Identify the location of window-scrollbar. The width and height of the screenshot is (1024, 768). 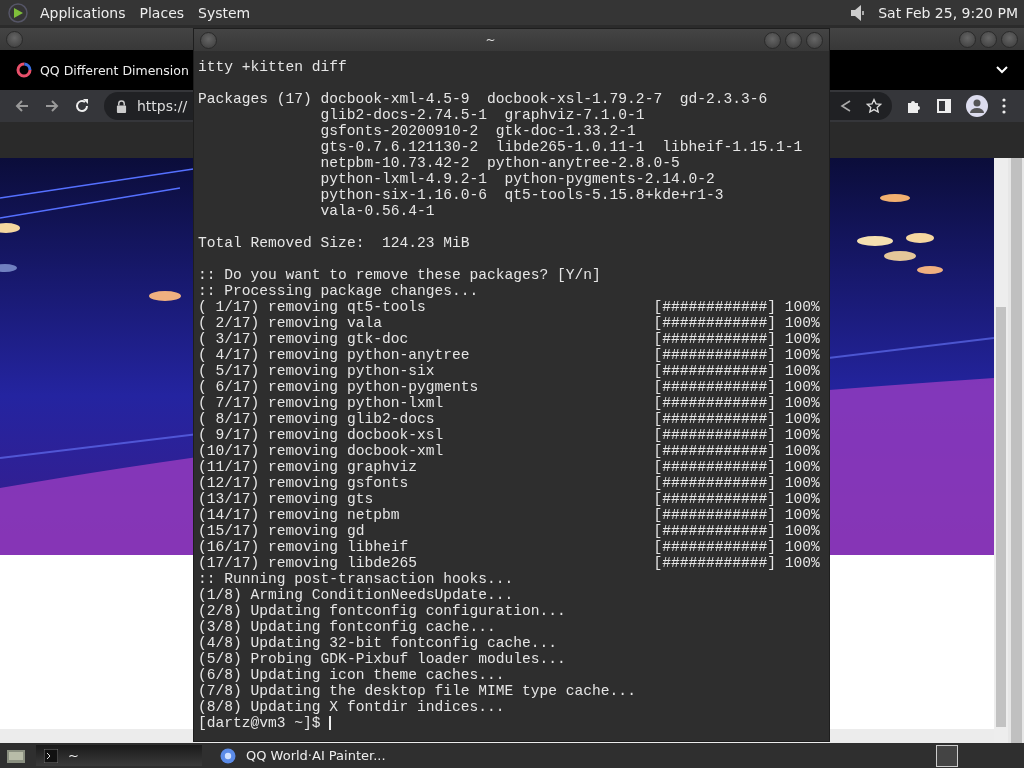
(1016, 450).